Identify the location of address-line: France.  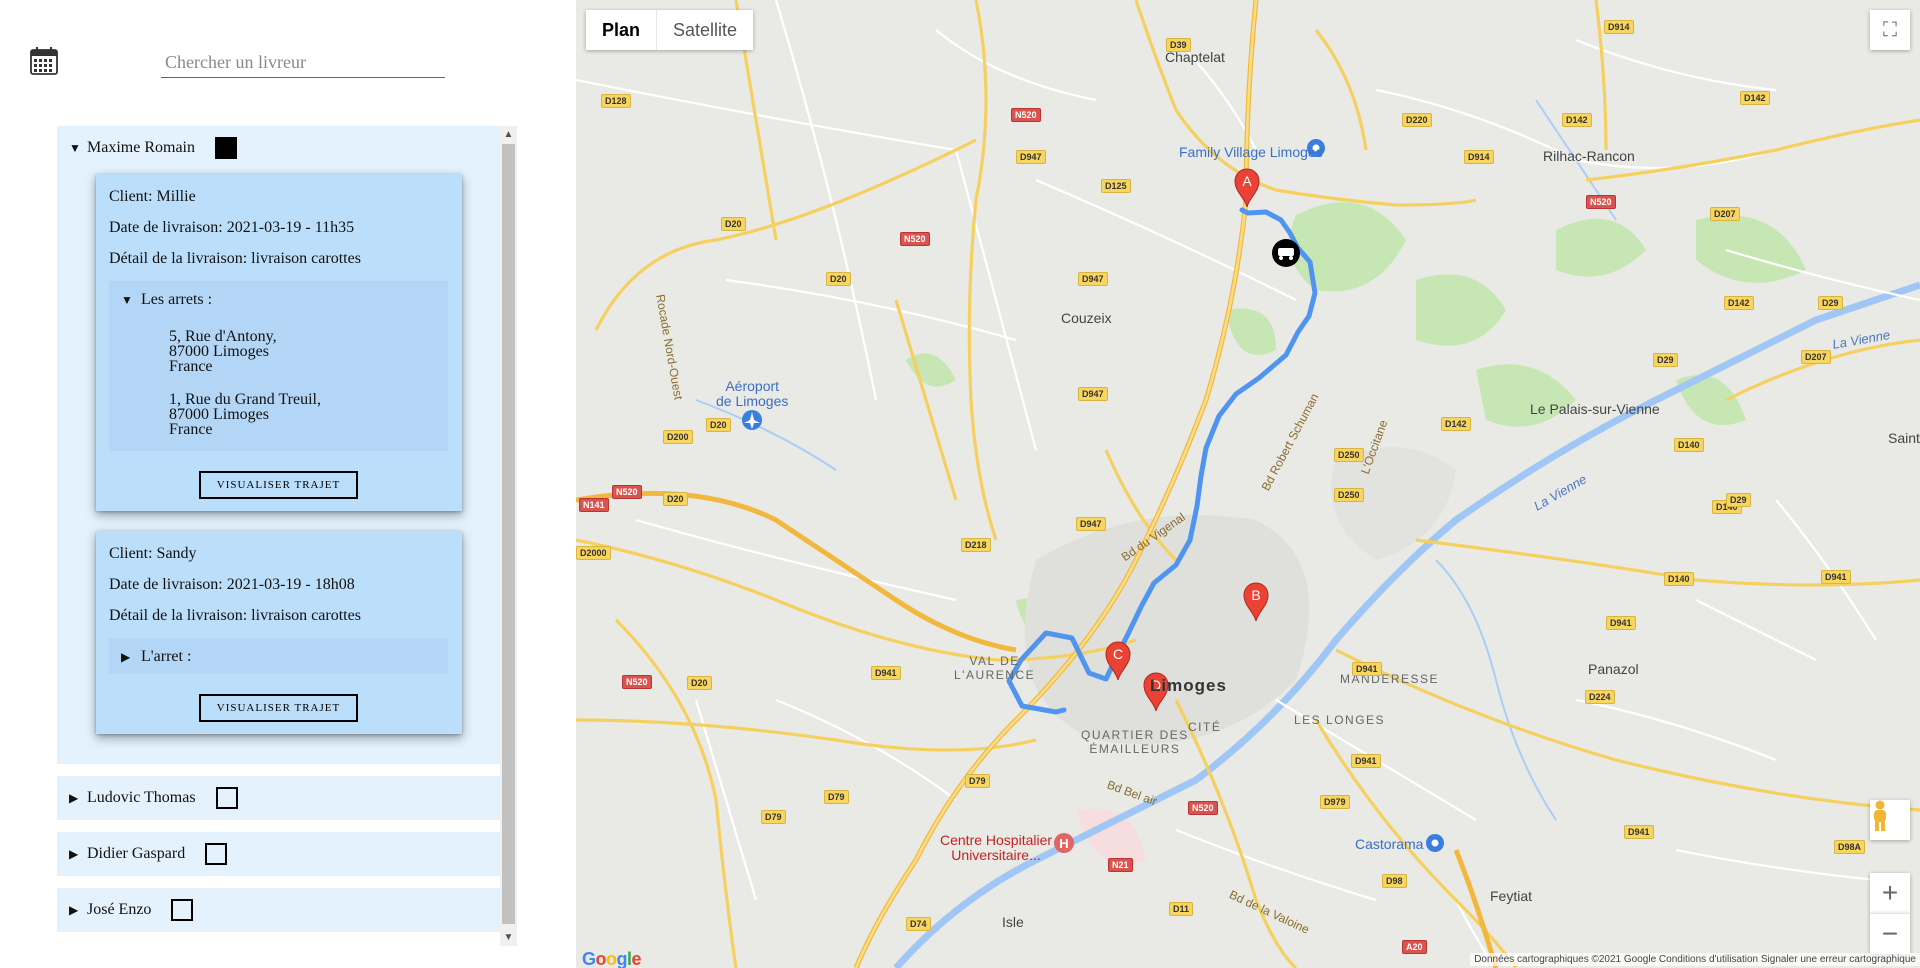
(191, 366).